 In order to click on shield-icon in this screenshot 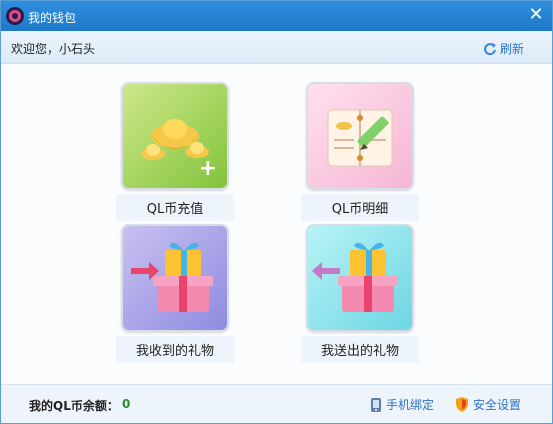, I will do `click(462, 404)`.